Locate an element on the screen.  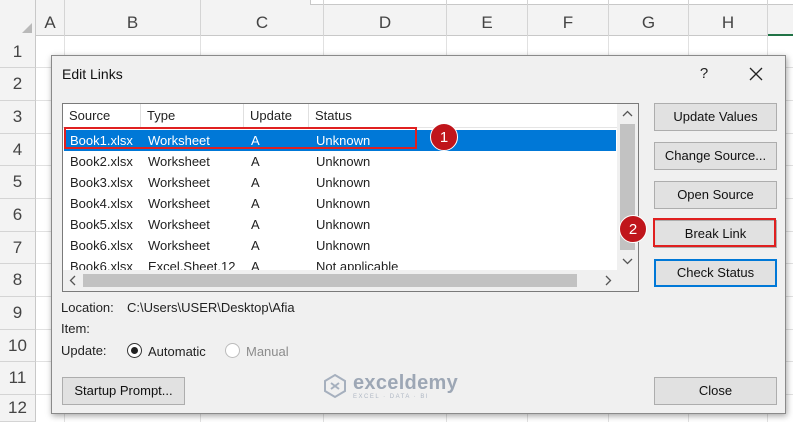
cell-source: Book6.xlsx is located at coordinates (101, 245).